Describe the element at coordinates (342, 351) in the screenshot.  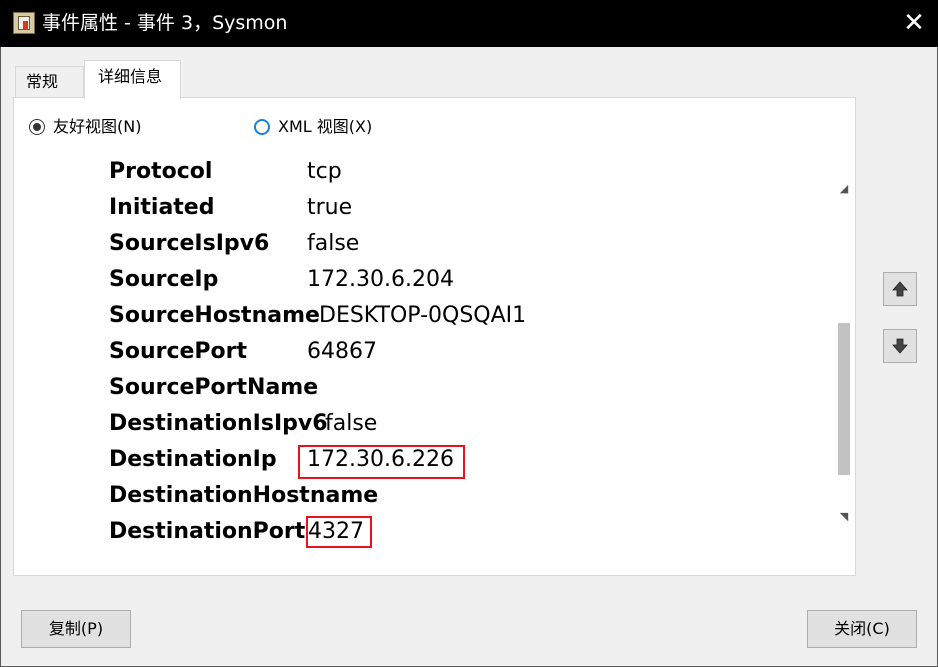
I see `field-value: 64867` at that location.